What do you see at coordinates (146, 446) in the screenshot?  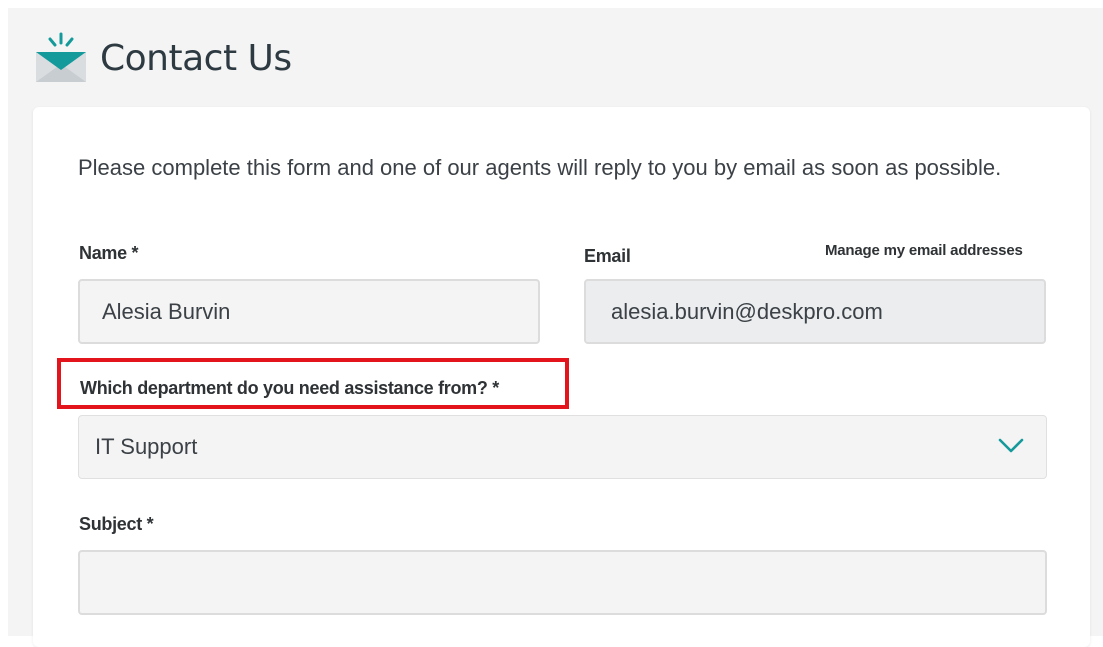 I see `department-selected-value: IT Support` at bounding box center [146, 446].